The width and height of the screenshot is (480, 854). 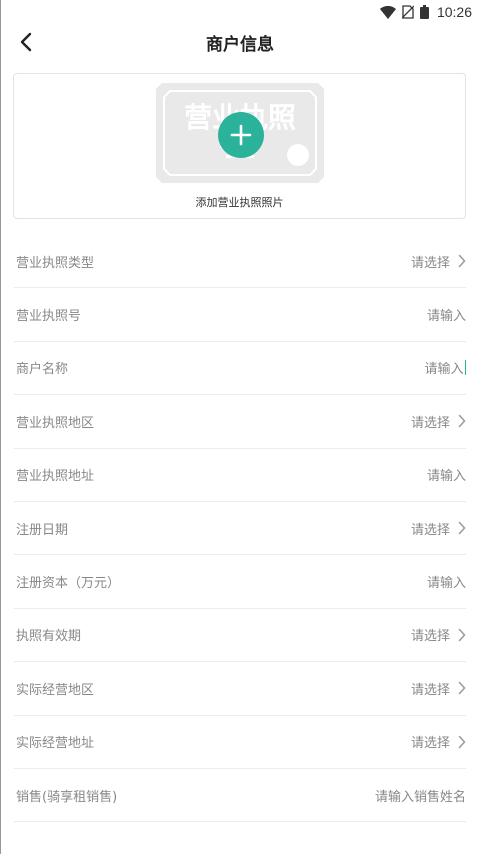 I want to click on text-cursor, so click(x=465, y=368).